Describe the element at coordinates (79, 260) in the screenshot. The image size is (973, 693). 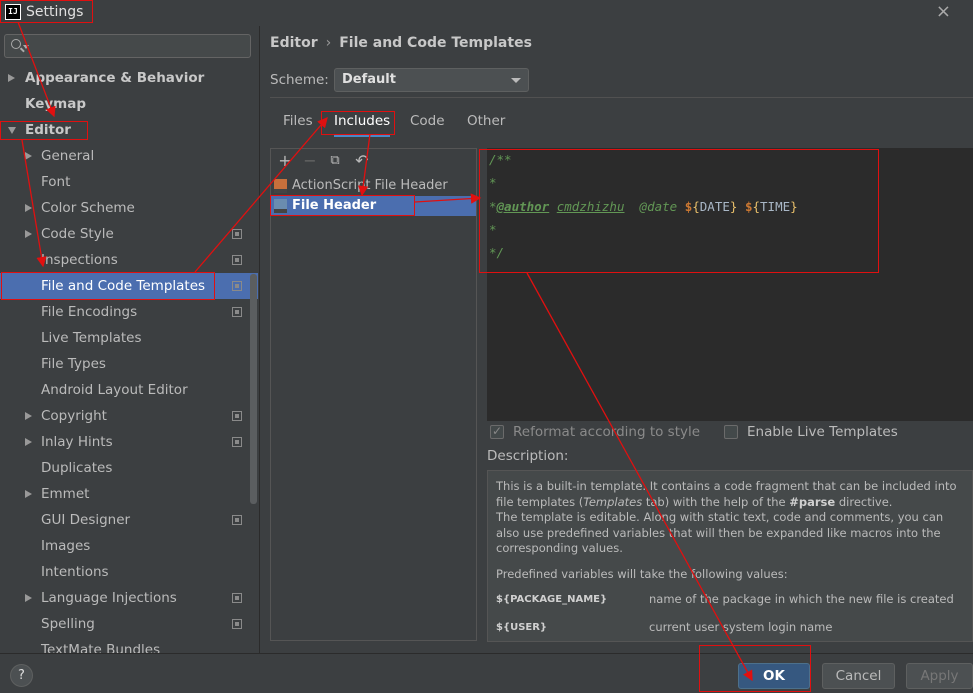
I see `sidebar-item-label: Inspections` at that location.